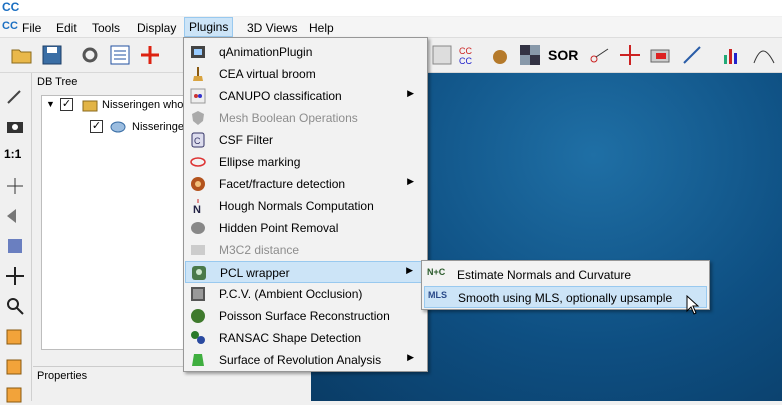  I want to click on revolution-icon, so click(198, 360).